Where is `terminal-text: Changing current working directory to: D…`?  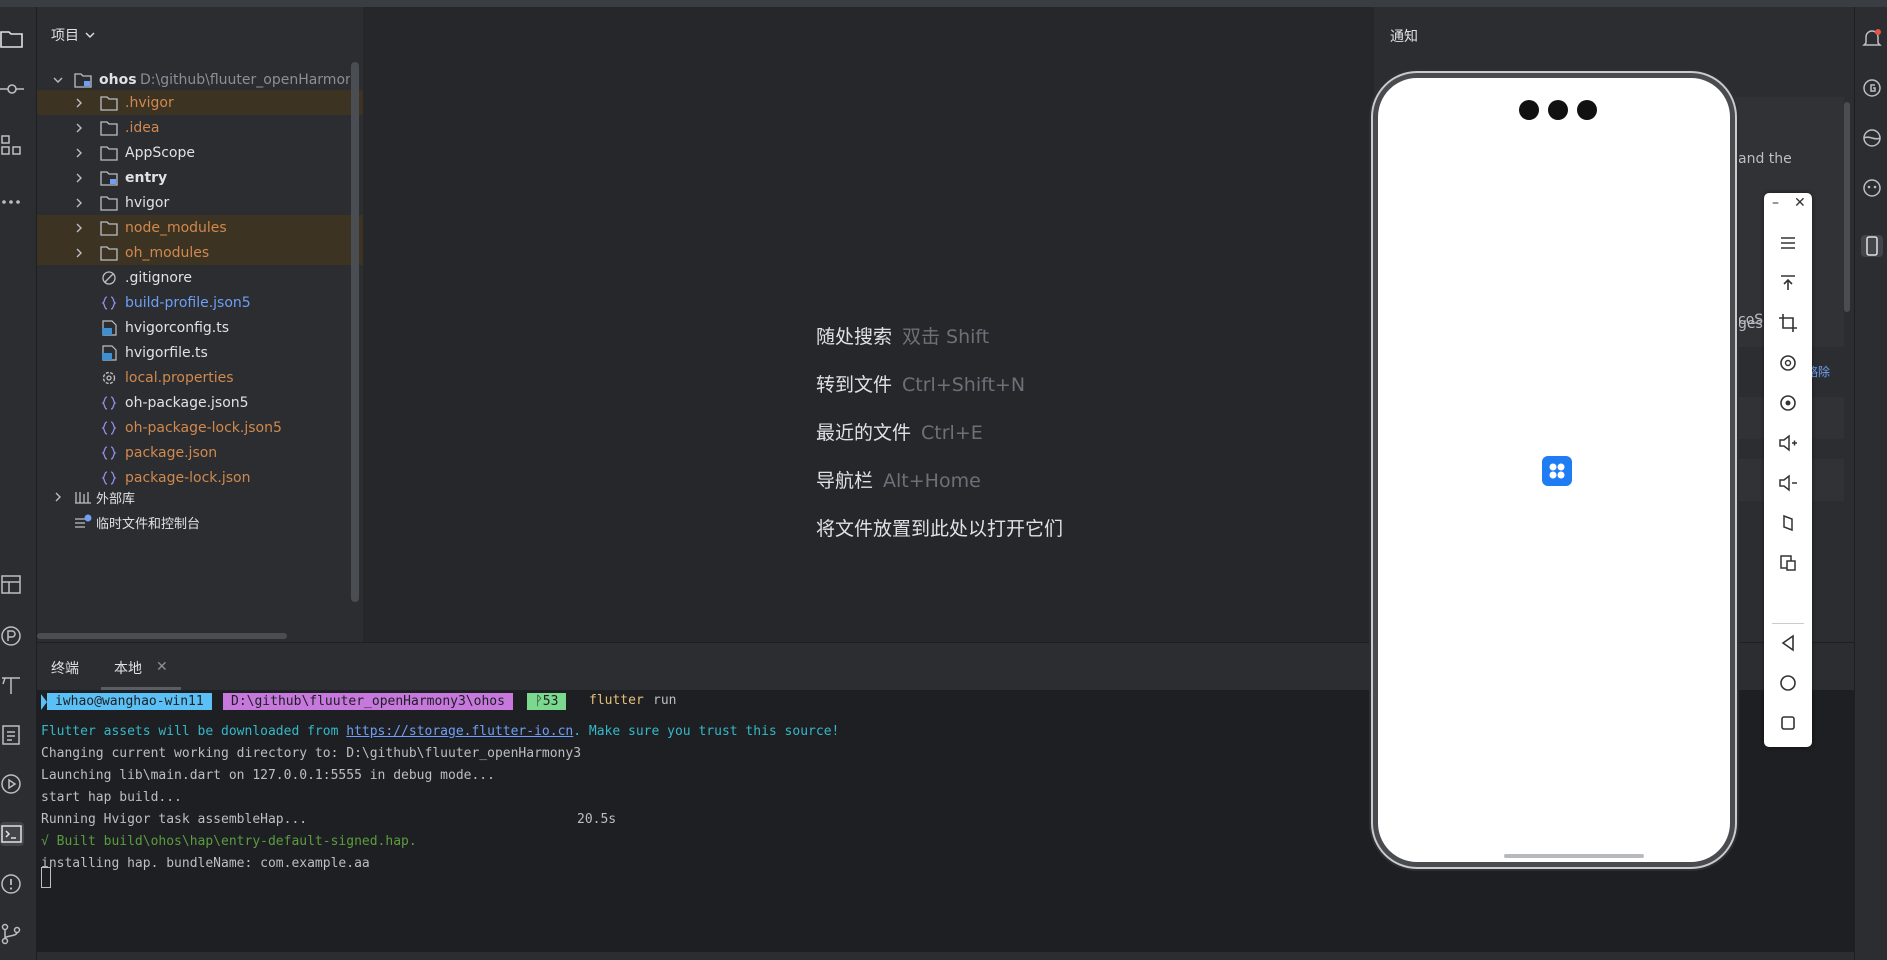 terminal-text: Changing current working directory to: D… is located at coordinates (311, 753).